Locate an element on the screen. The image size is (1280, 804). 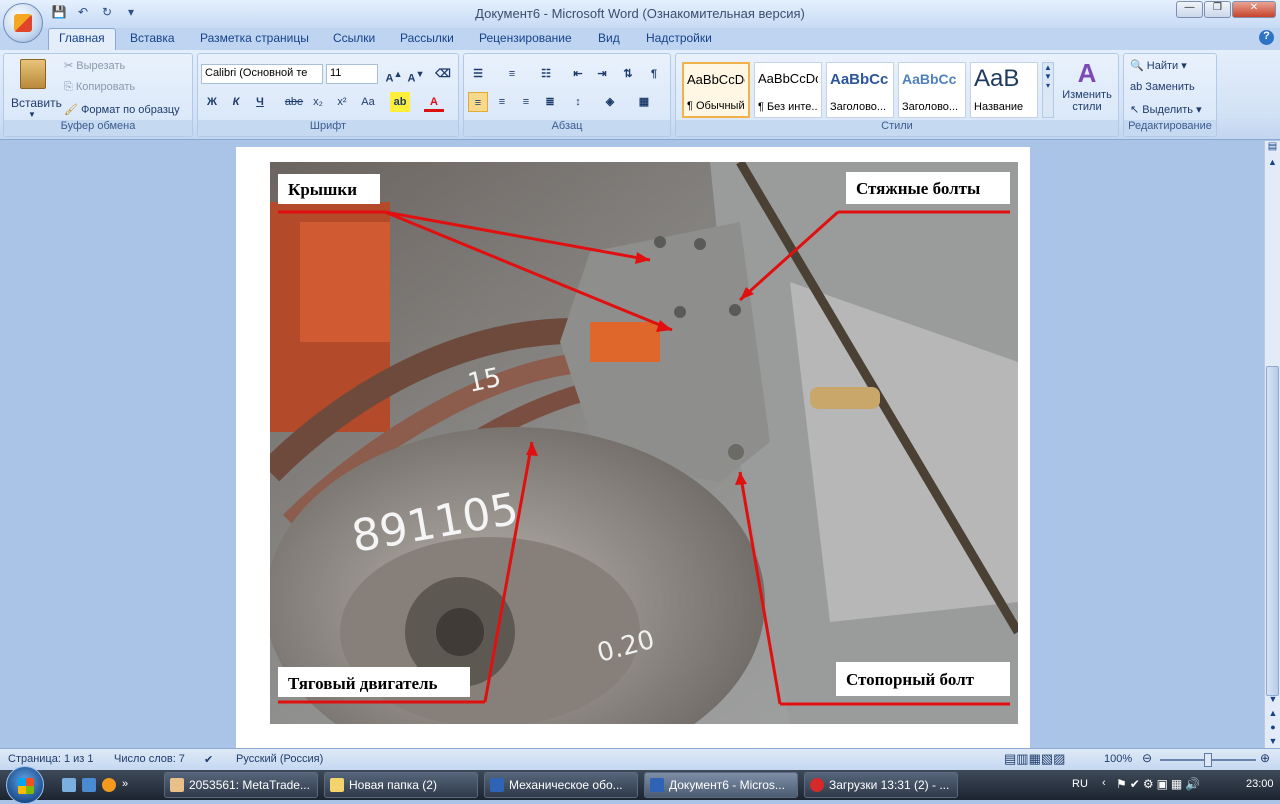
spellcheck-icon: ✔ is located at coordinates (208, 759).